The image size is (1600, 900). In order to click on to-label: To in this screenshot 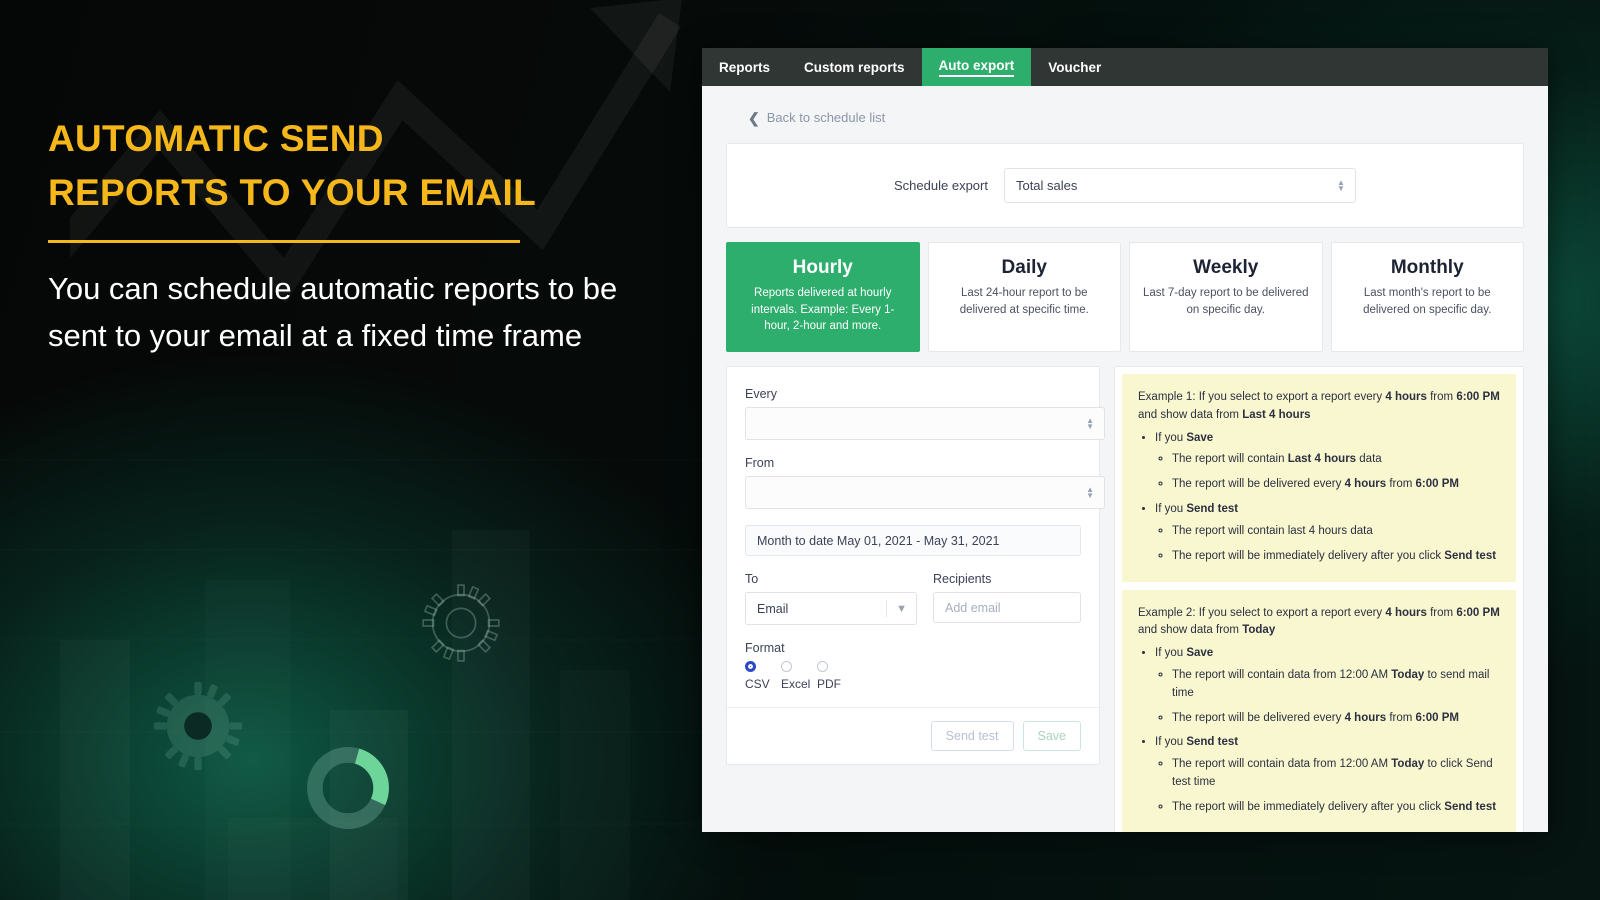, I will do `click(752, 579)`.